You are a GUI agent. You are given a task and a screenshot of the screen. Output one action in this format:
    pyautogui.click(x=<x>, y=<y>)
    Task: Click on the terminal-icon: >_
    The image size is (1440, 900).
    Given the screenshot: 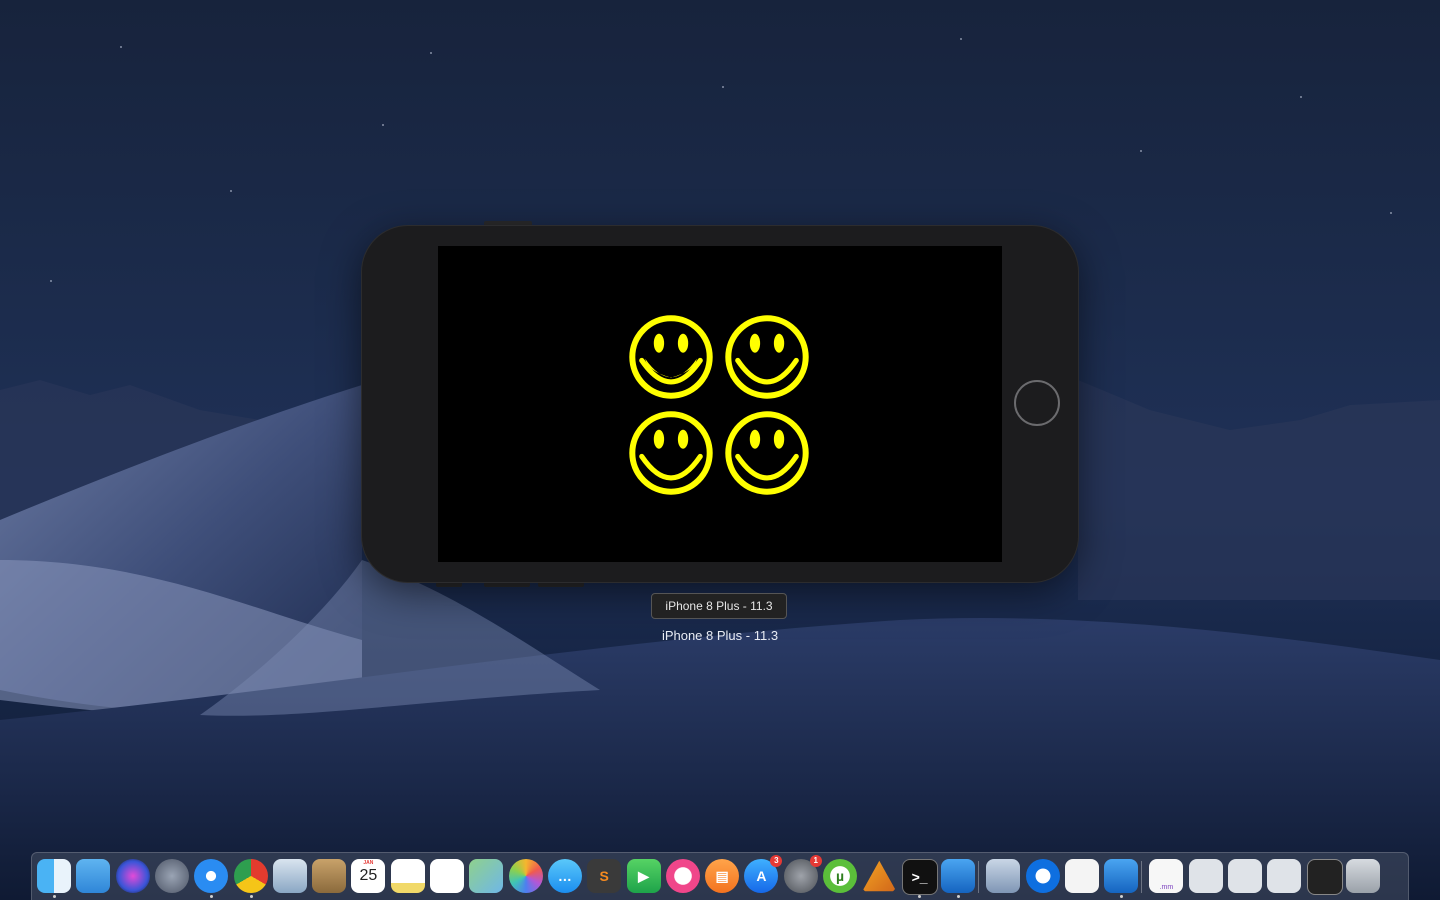 What is the action you would take?
    pyautogui.click(x=919, y=877)
    